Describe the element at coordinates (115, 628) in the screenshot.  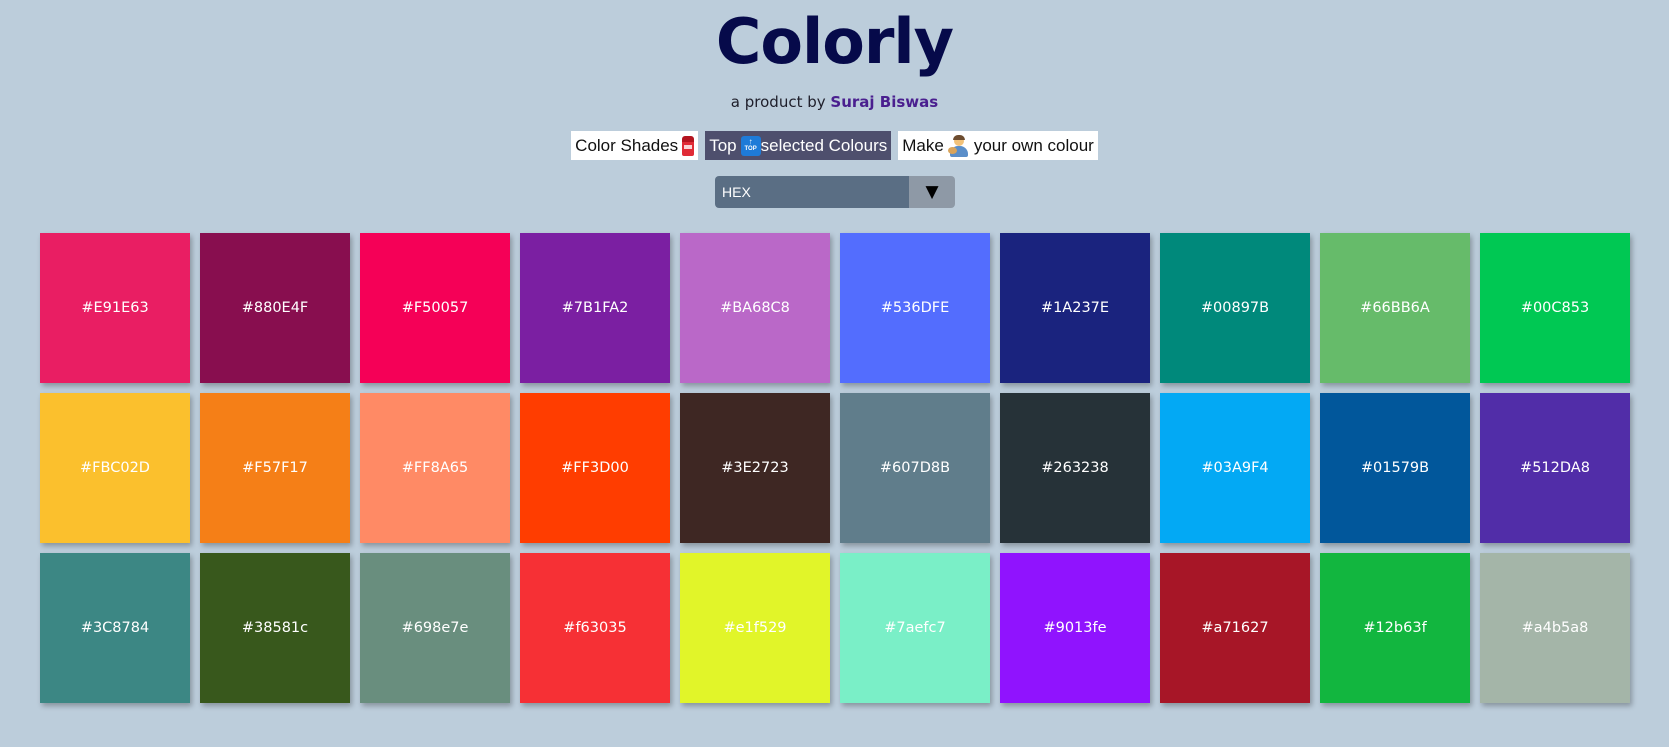
I see `color-swatch: #3C8784` at that location.